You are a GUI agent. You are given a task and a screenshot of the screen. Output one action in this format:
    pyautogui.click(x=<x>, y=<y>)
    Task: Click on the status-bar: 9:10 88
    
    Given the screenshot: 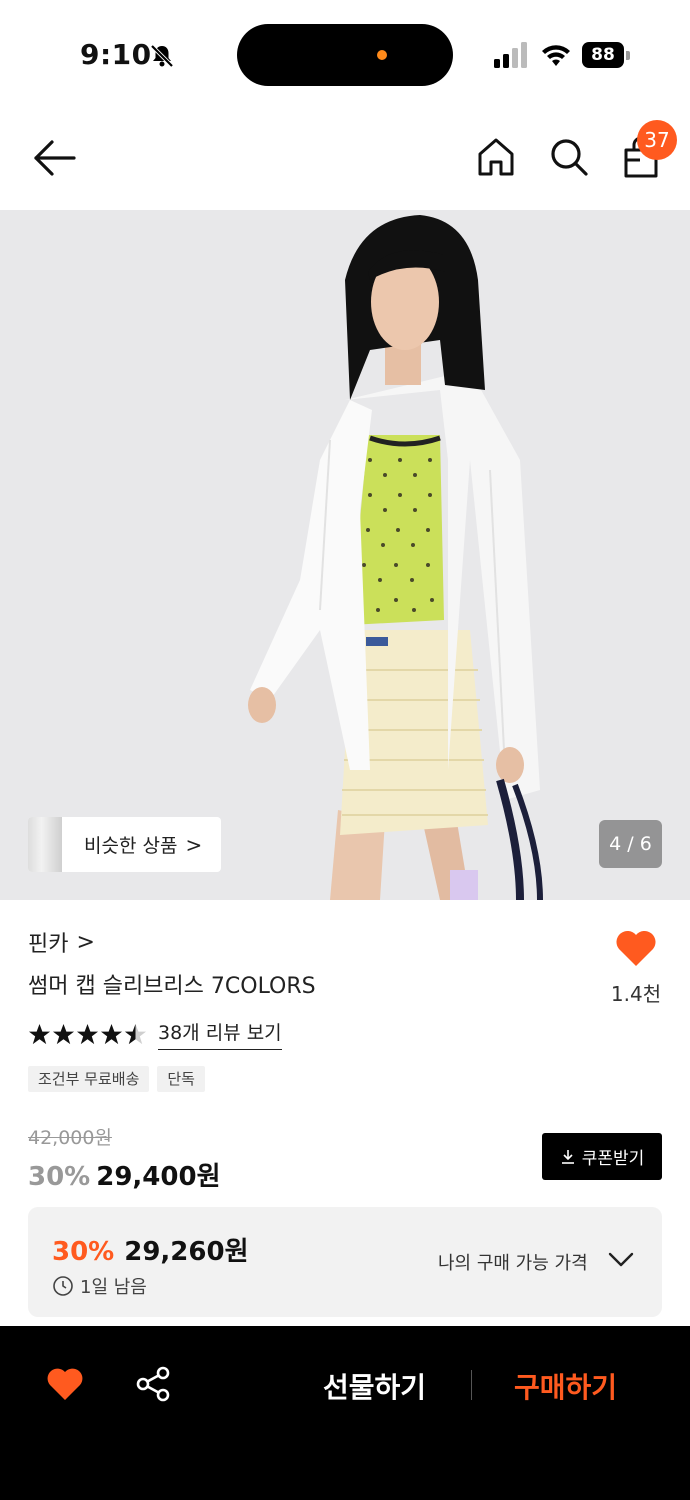 What is the action you would take?
    pyautogui.click(x=345, y=55)
    